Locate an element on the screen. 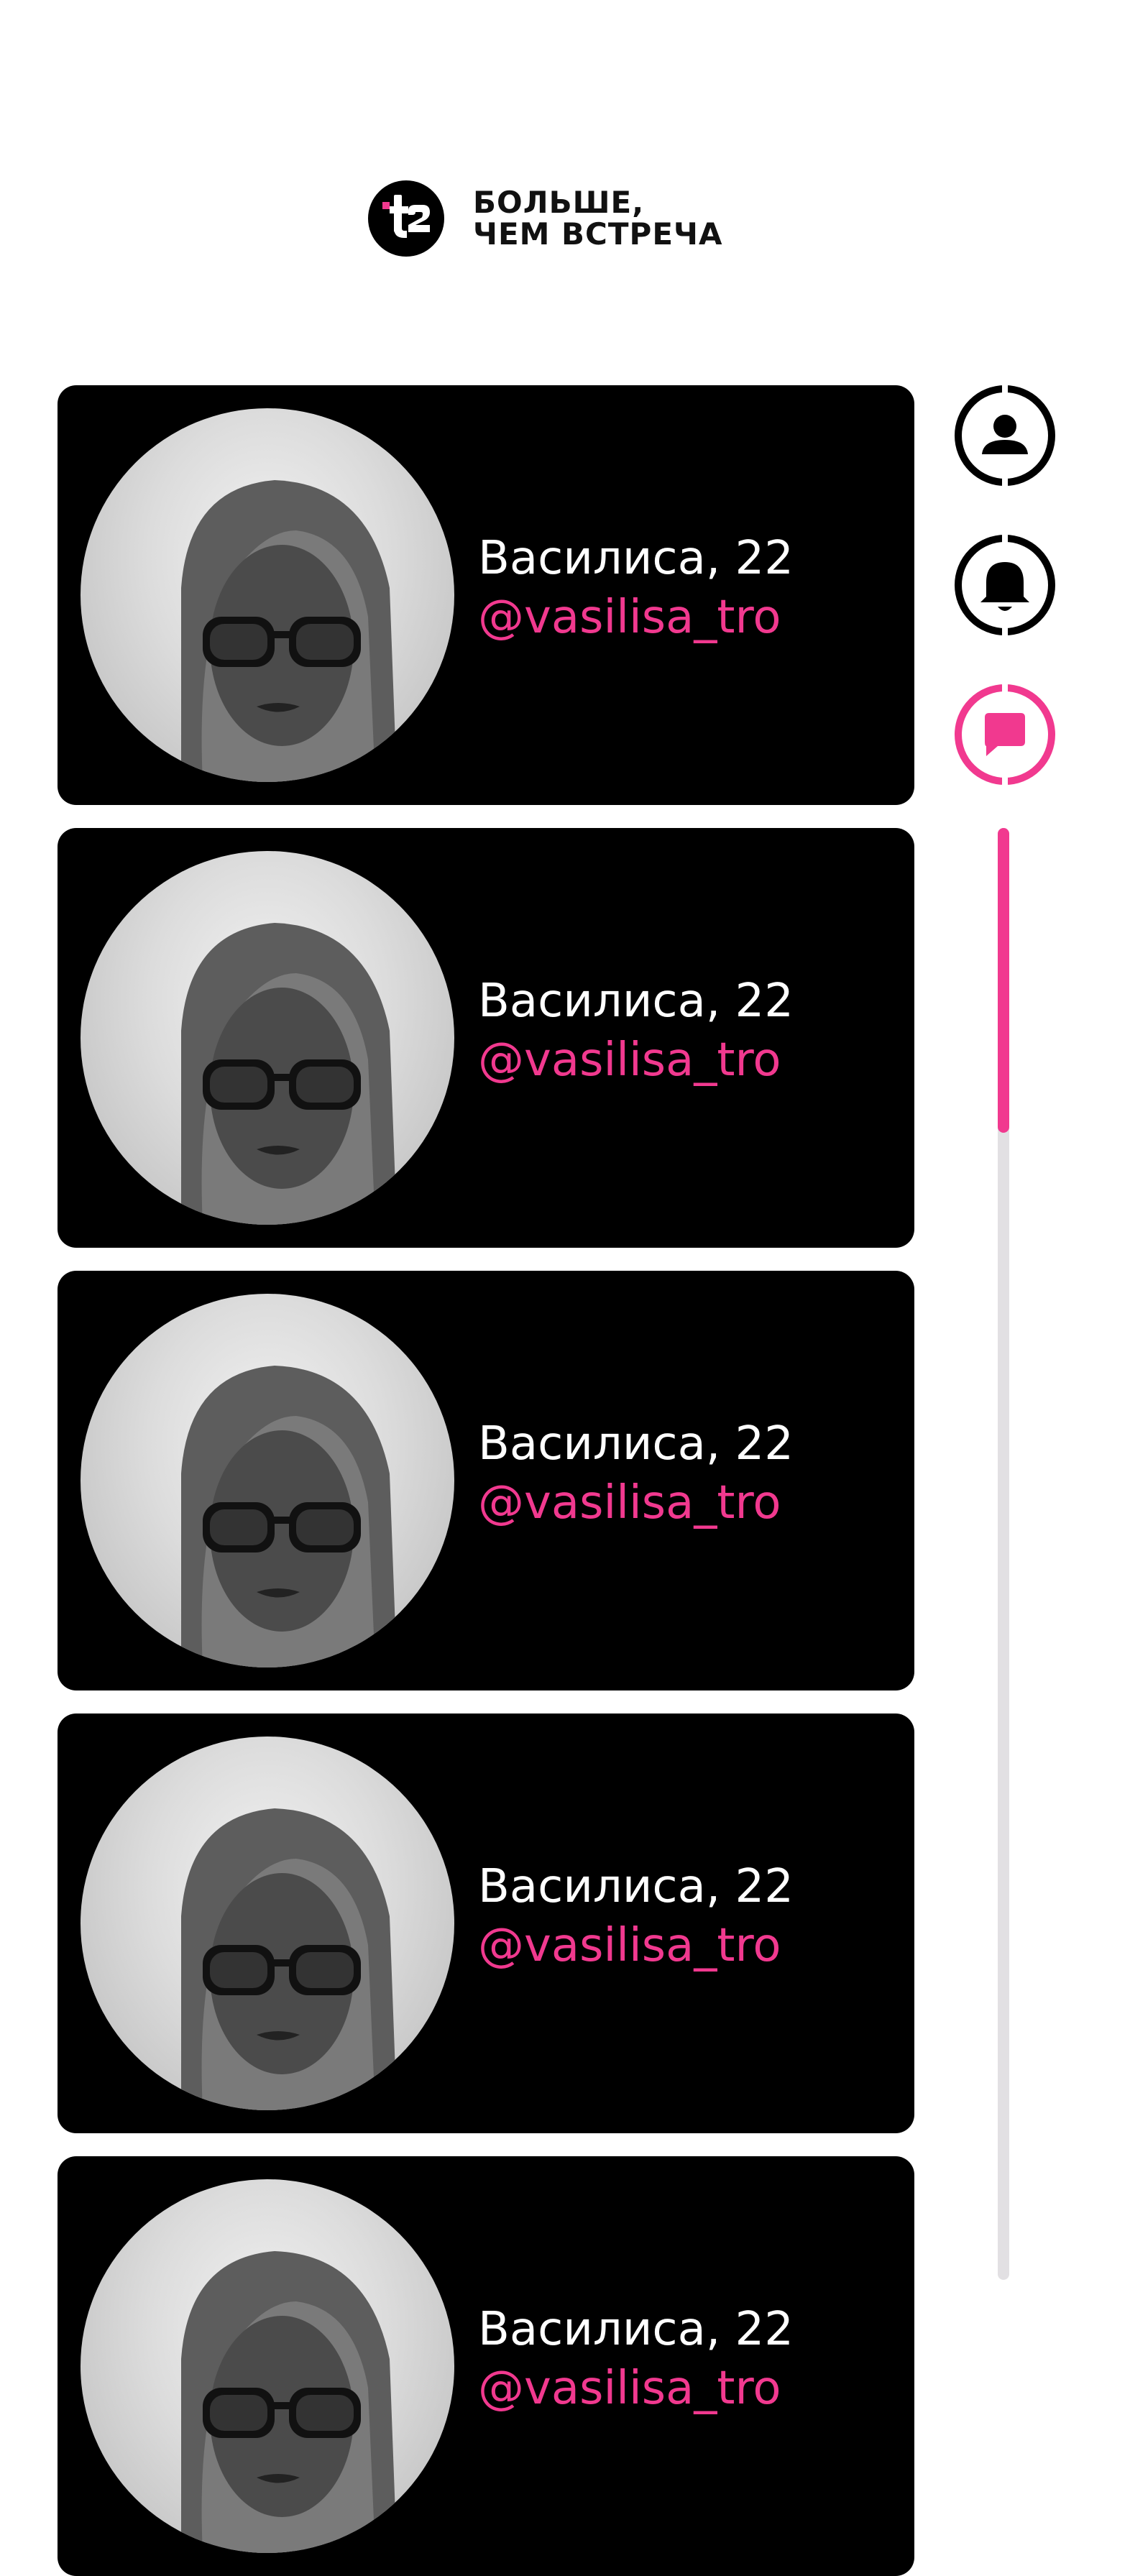  t2-logo-icon is located at coordinates (406, 218).